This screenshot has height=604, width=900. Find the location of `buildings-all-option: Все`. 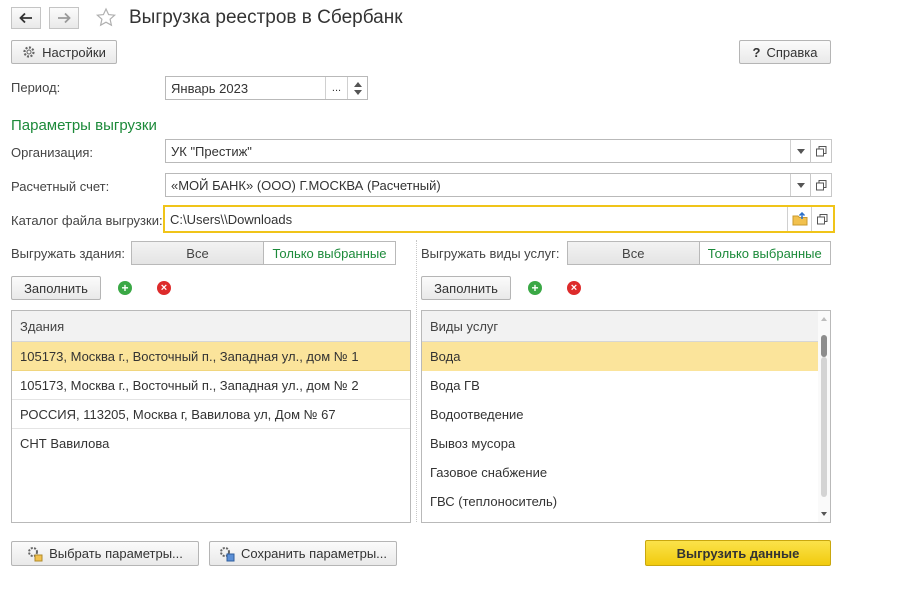

buildings-all-option: Все is located at coordinates (198, 253).